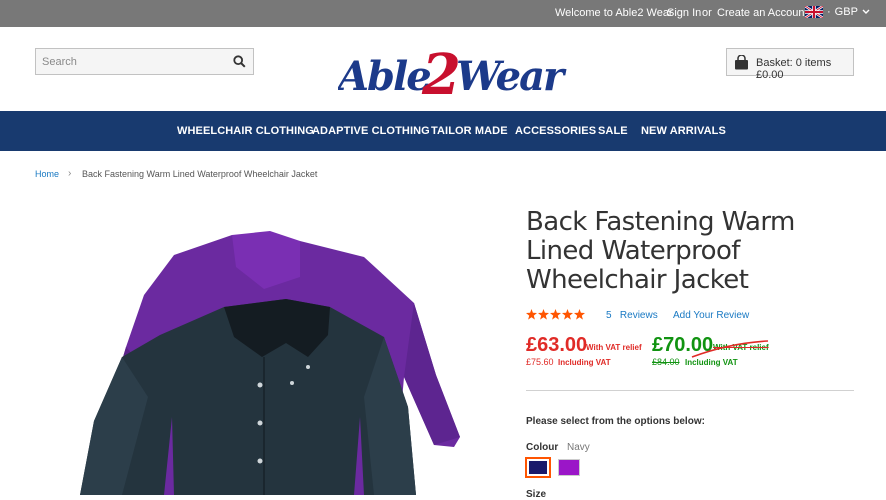 The height and width of the screenshot is (500, 886). What do you see at coordinates (866, 11) in the screenshot?
I see `chevron-down-icon` at bounding box center [866, 11].